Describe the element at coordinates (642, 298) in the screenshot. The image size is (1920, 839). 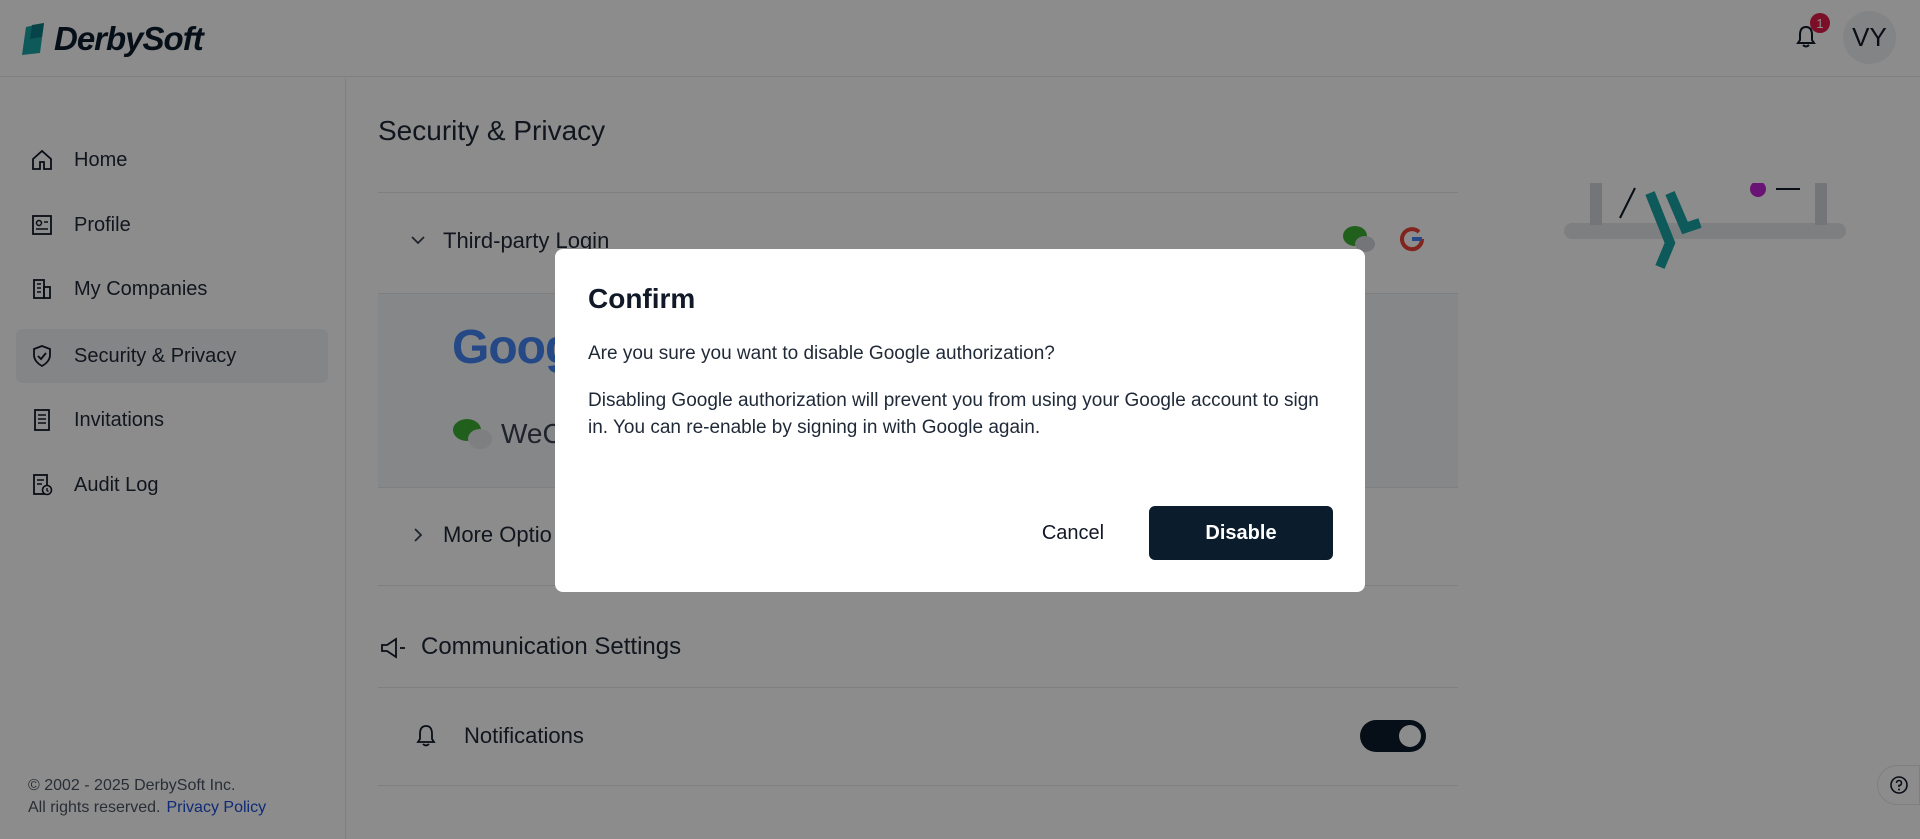
I see `dialog-title: Confirm` at that location.